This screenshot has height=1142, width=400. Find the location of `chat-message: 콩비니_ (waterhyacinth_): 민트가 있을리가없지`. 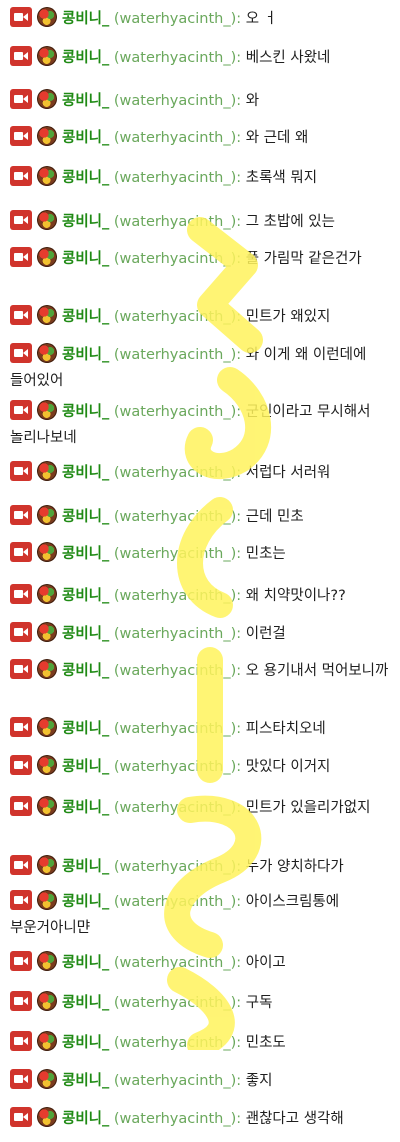

chat-message: 콩비니_ (waterhyacinth_): 민트가 있을리가없지 is located at coordinates (202, 808).